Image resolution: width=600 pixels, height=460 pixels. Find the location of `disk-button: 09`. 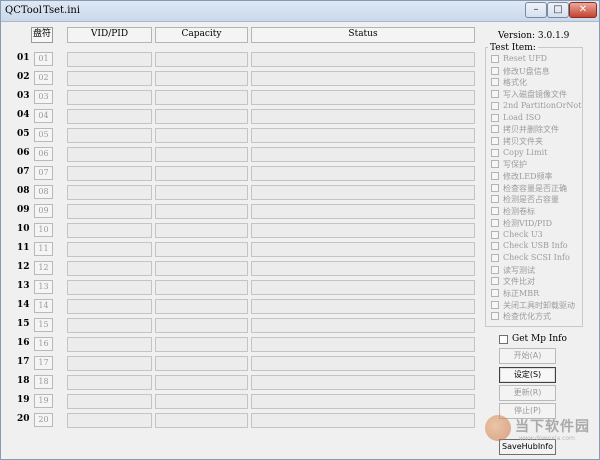

disk-button: 09 is located at coordinates (43, 211).